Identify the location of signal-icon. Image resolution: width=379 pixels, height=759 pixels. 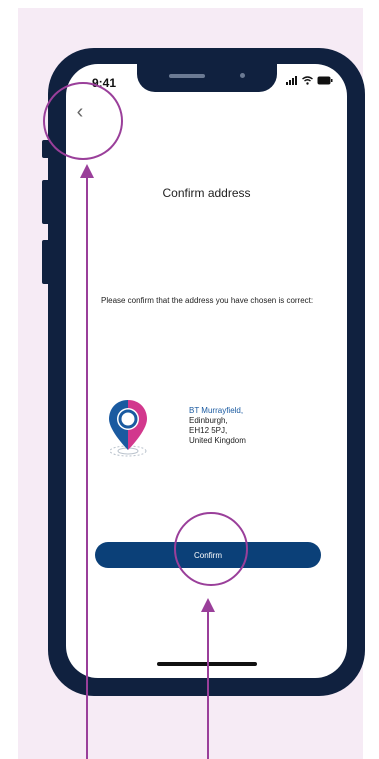
(291, 80).